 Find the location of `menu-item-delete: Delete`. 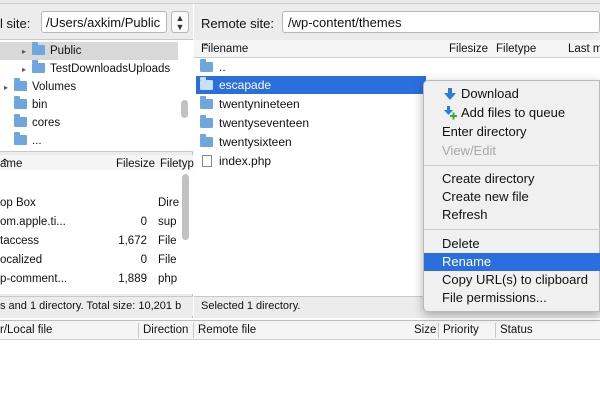

menu-item-delete: Delete is located at coordinates (512, 244).